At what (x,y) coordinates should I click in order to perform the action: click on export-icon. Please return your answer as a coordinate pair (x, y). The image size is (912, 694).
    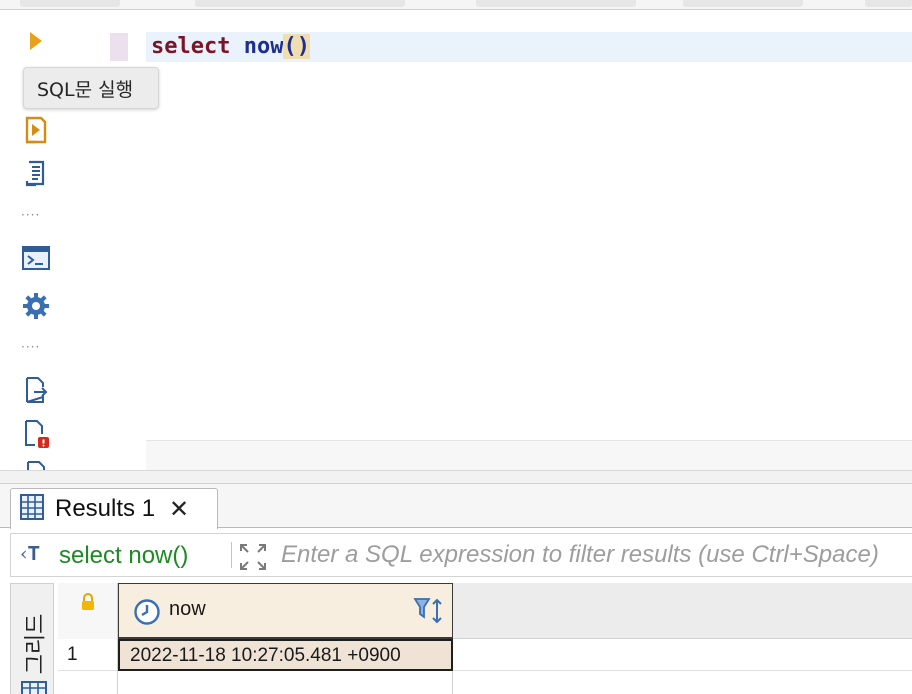
    Looking at the image, I should click on (36, 390).